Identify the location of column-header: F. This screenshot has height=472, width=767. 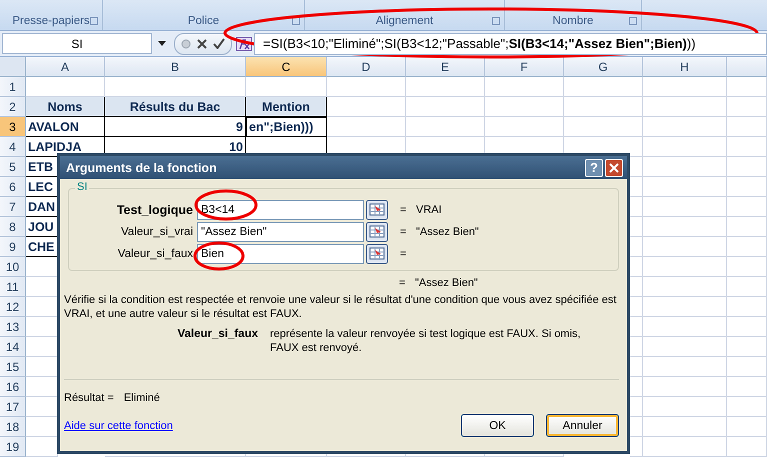
(524, 67).